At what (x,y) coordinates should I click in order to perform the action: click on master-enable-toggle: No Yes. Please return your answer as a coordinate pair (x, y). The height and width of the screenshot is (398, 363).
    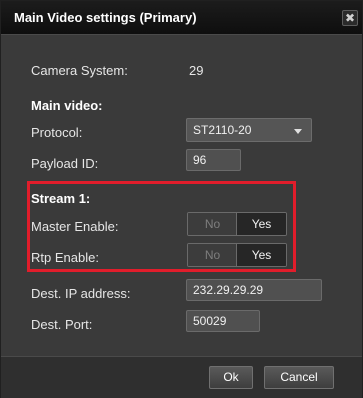
    Looking at the image, I should click on (237, 224).